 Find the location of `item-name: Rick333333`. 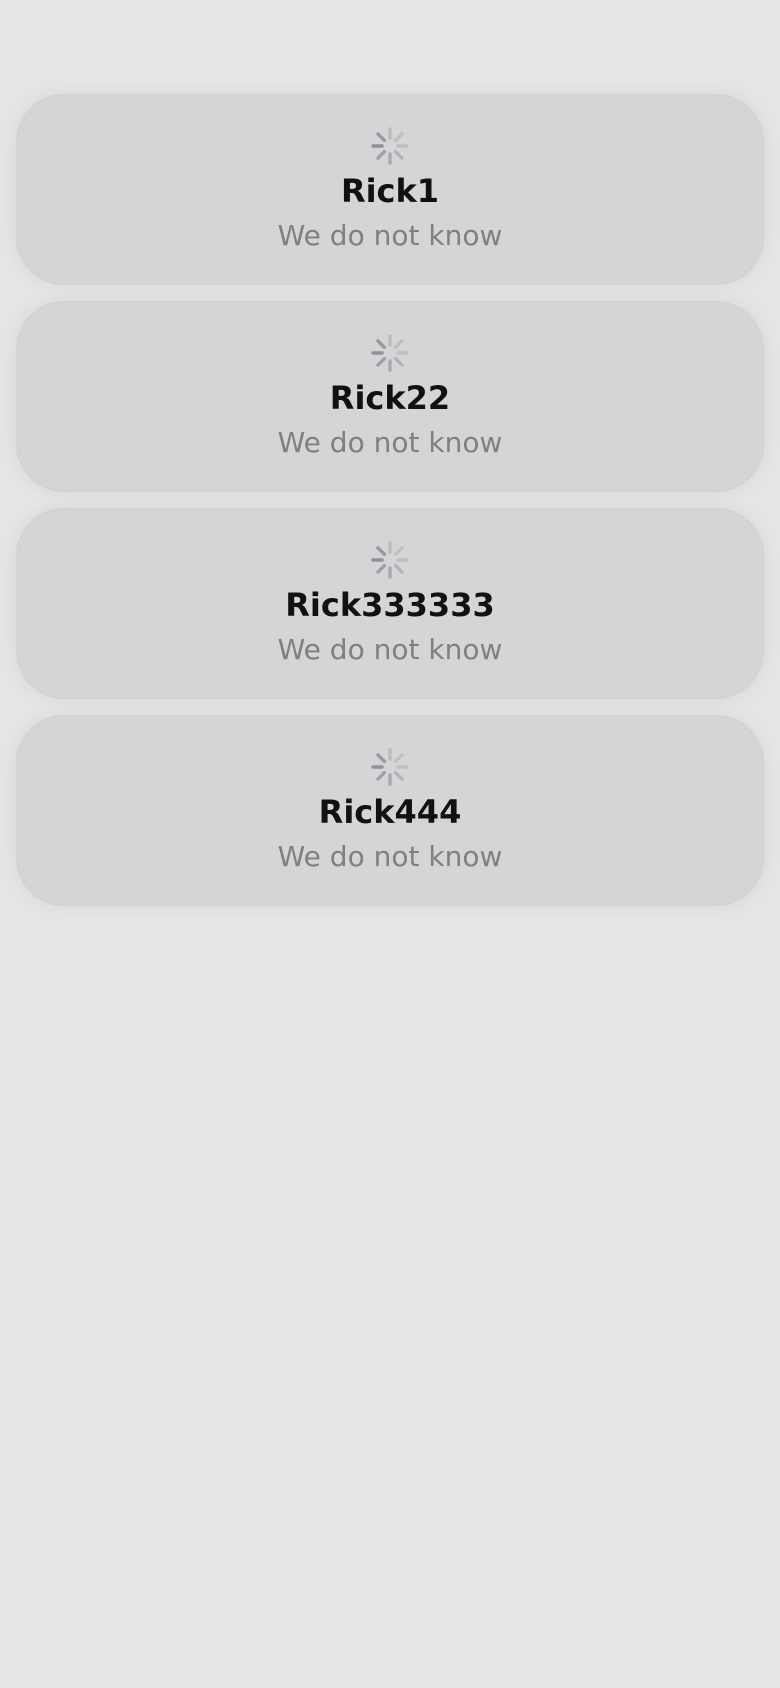

item-name: Rick333333 is located at coordinates (390, 605).